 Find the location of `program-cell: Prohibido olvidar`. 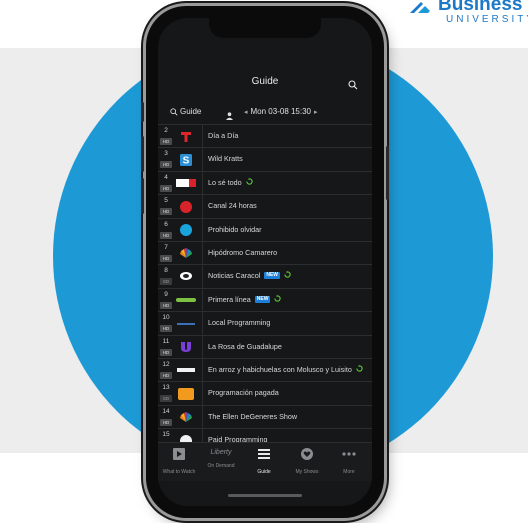

program-cell: Prohibido olvidar is located at coordinates (288, 229).